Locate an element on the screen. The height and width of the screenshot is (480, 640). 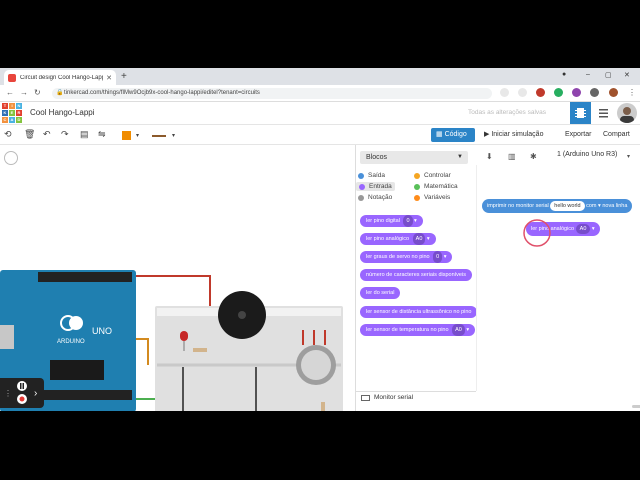
category-input: Entrada is located at coordinates (375, 186).